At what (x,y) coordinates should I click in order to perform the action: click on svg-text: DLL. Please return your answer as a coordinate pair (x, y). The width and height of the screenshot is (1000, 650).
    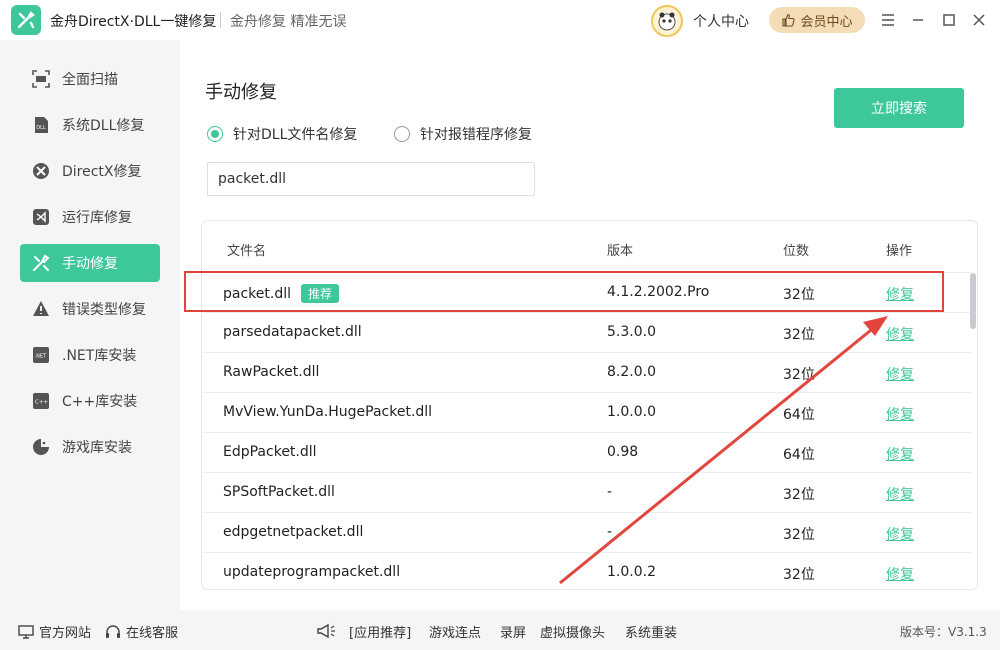
    Looking at the image, I should click on (41, 128).